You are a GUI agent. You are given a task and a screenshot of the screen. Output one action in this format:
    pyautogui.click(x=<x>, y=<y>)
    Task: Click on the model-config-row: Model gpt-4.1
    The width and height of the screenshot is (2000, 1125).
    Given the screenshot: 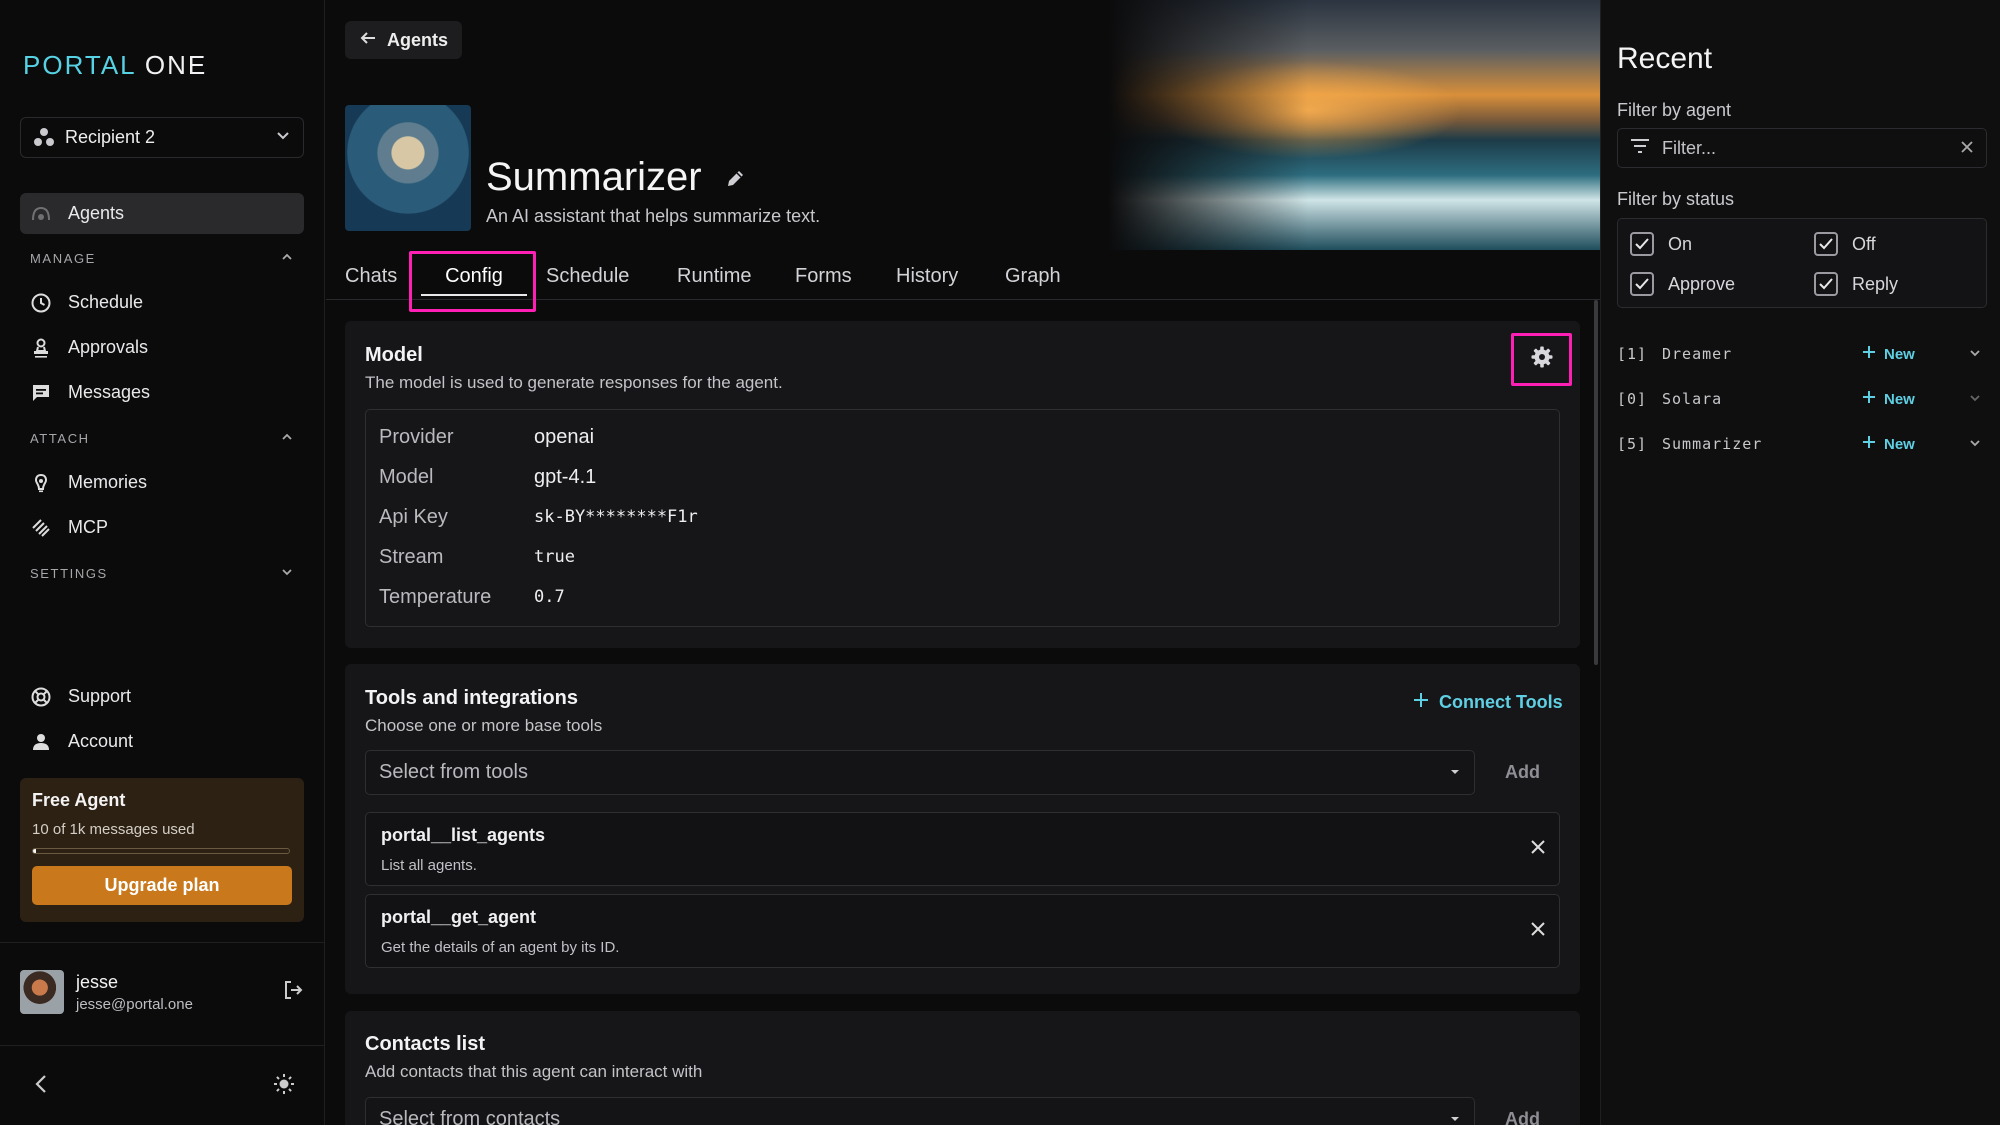 What is the action you would take?
    pyautogui.click(x=487, y=477)
    